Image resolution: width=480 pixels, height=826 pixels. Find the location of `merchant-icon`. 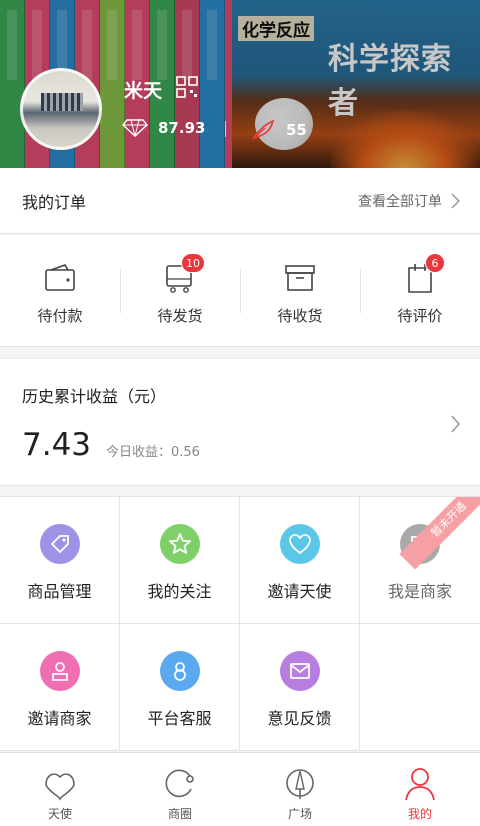

merchant-icon is located at coordinates (59, 671).